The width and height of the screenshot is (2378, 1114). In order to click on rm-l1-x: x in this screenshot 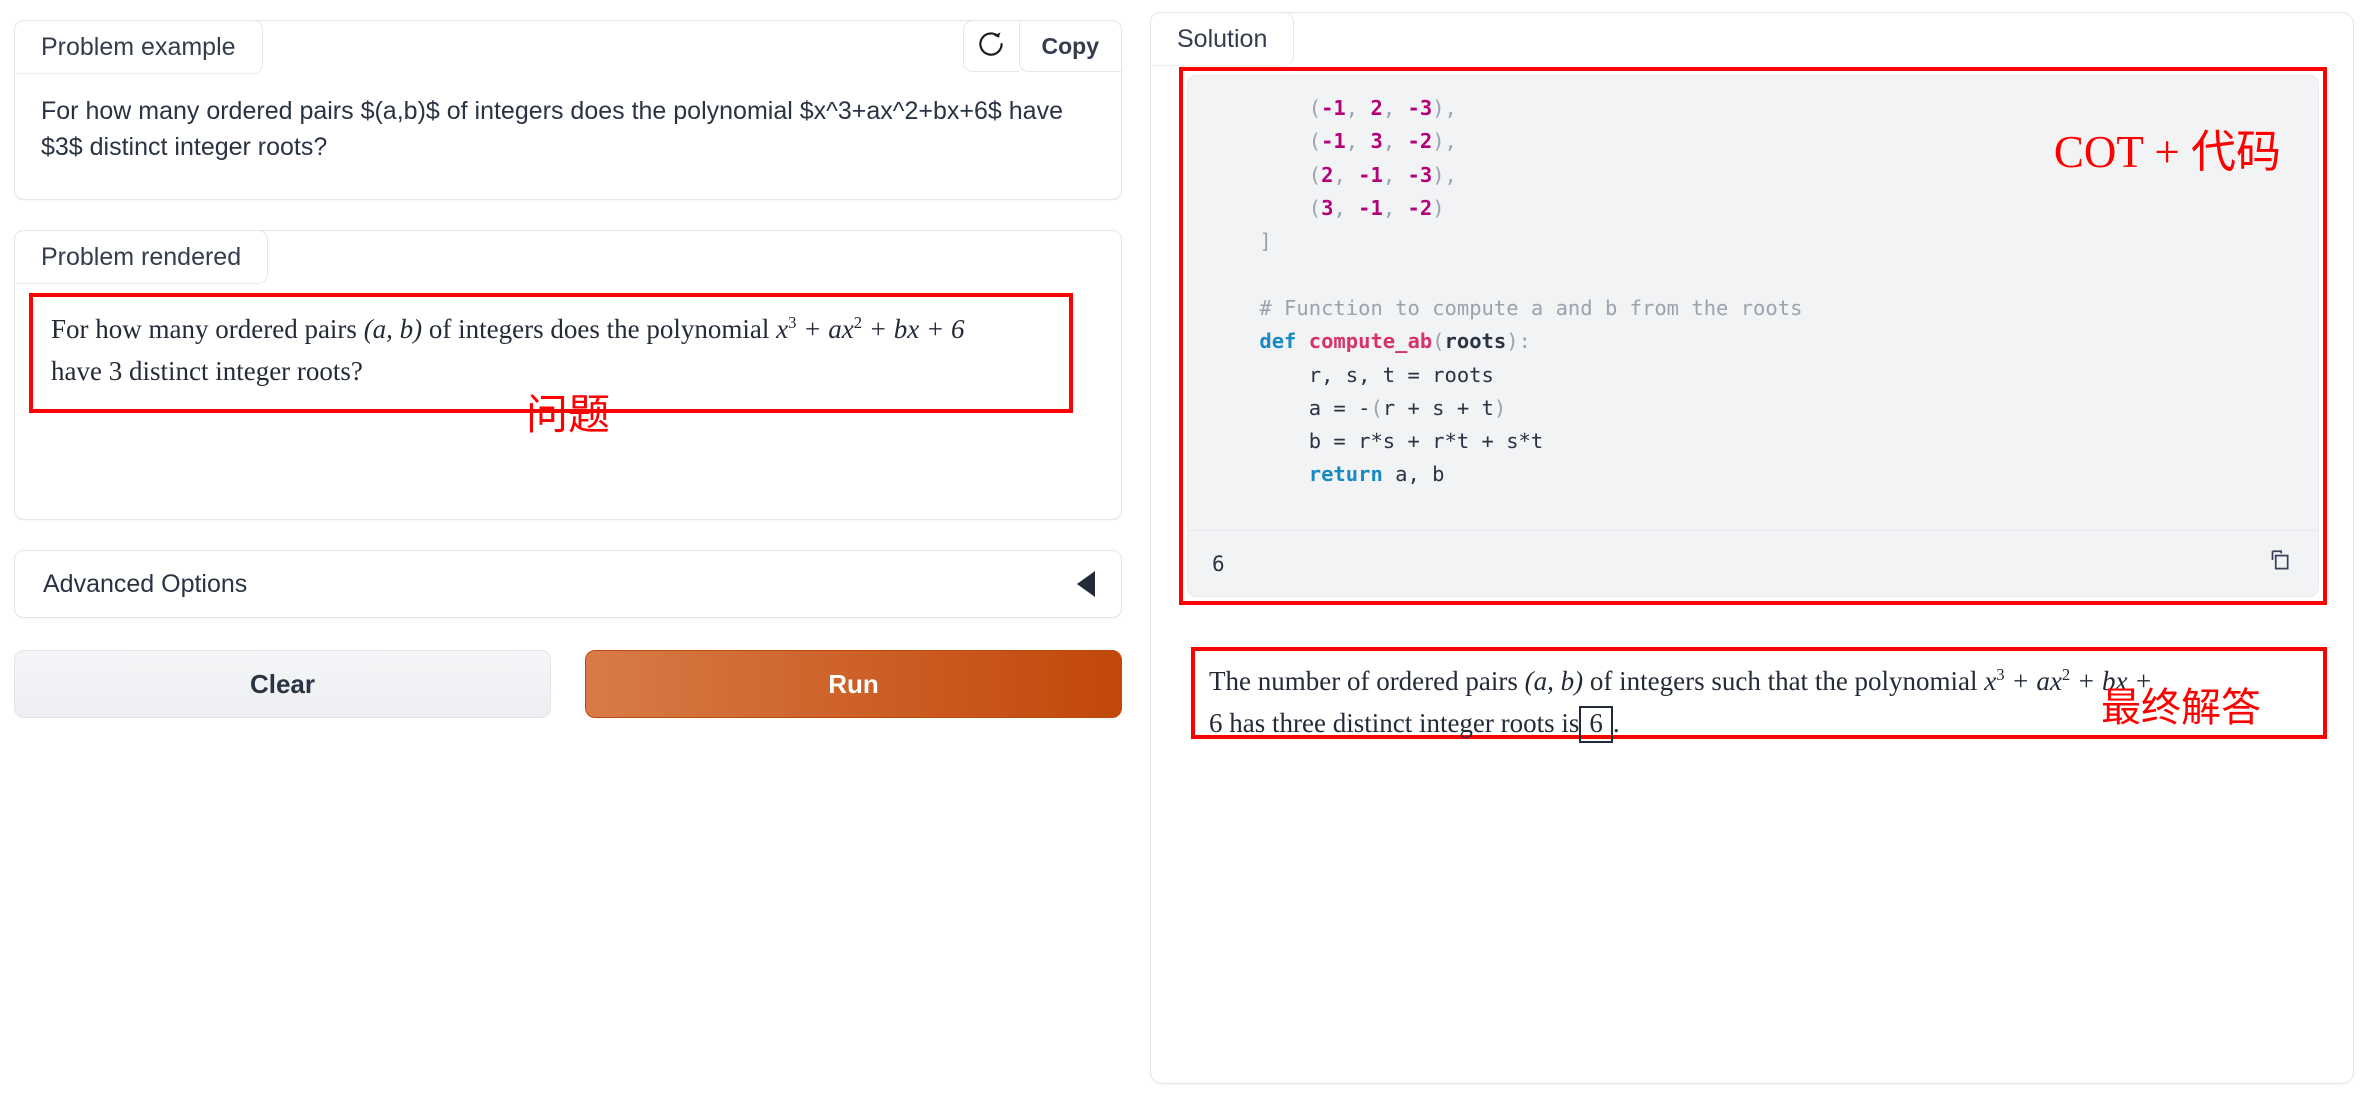, I will do `click(782, 329)`.